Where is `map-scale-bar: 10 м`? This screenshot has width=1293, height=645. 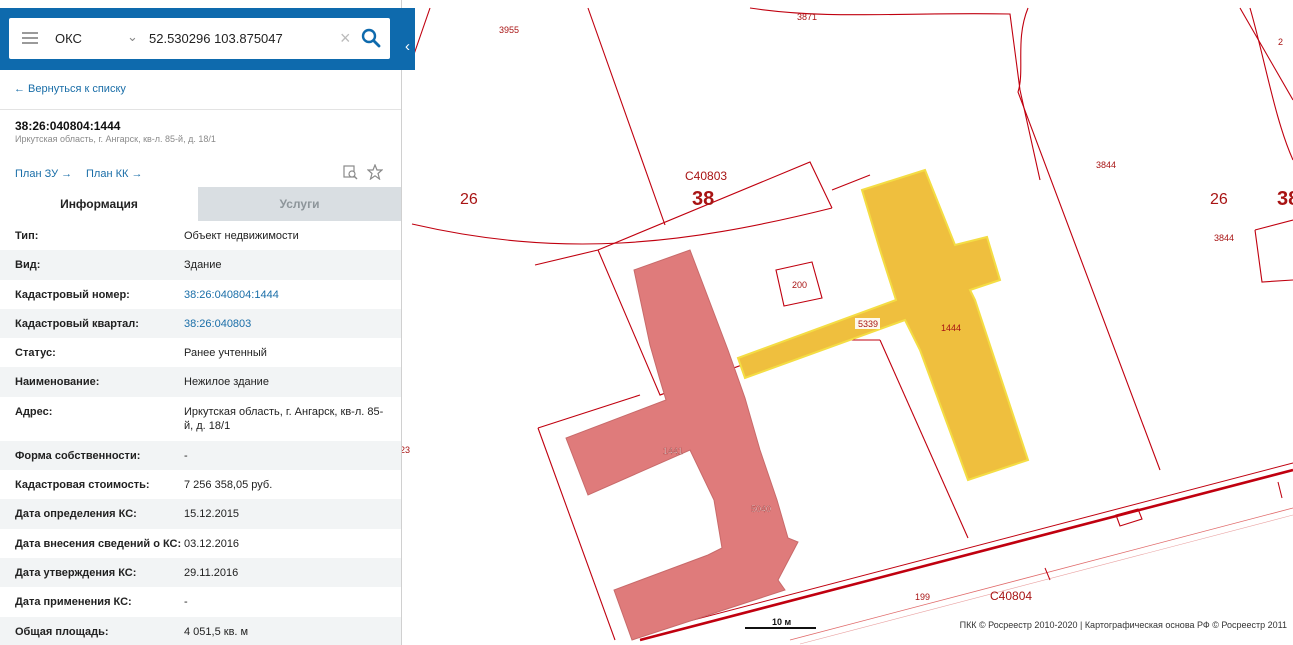
map-scale-bar: 10 м is located at coordinates (780, 623).